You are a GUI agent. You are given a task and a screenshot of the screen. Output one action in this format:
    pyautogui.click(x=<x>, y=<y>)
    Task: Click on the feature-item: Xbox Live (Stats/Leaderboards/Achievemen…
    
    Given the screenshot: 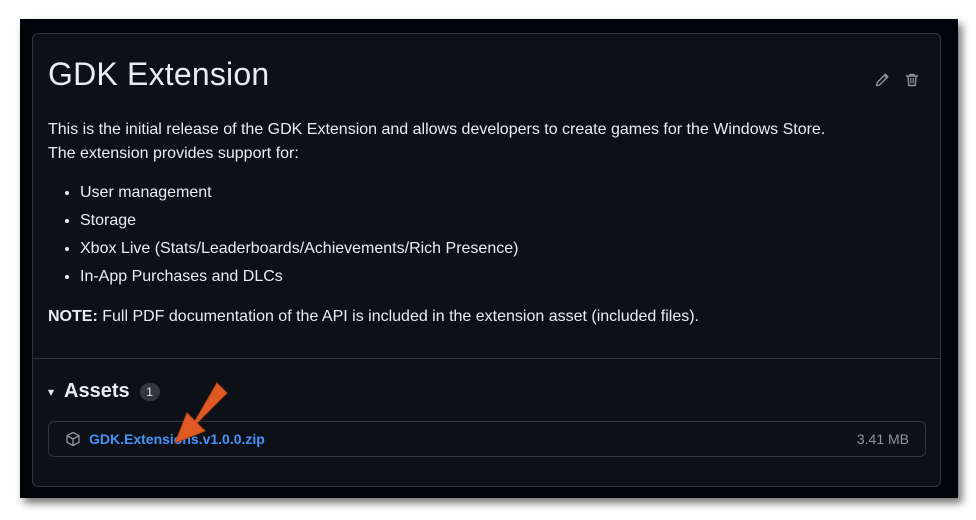 What is the action you would take?
    pyautogui.click(x=499, y=249)
    